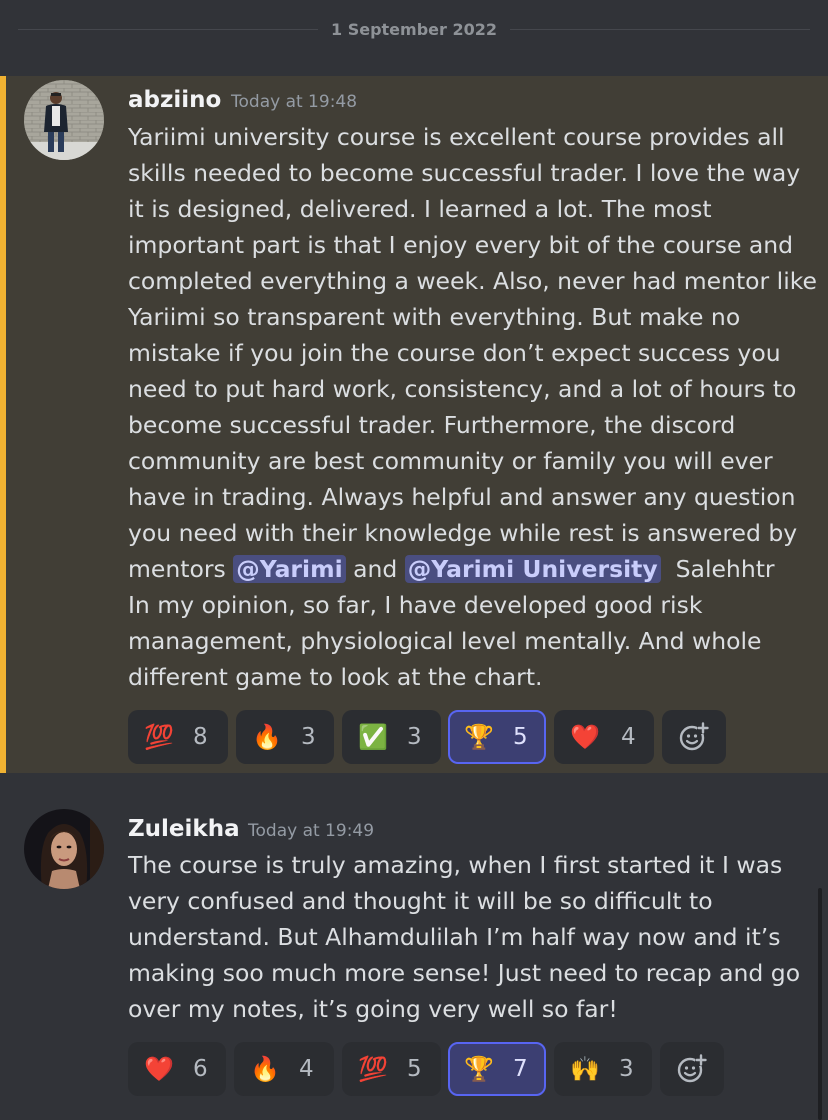 The image size is (828, 1120). Describe the element at coordinates (285, 737) in the screenshot. I see `reaction-fire: 🔥 3` at that location.